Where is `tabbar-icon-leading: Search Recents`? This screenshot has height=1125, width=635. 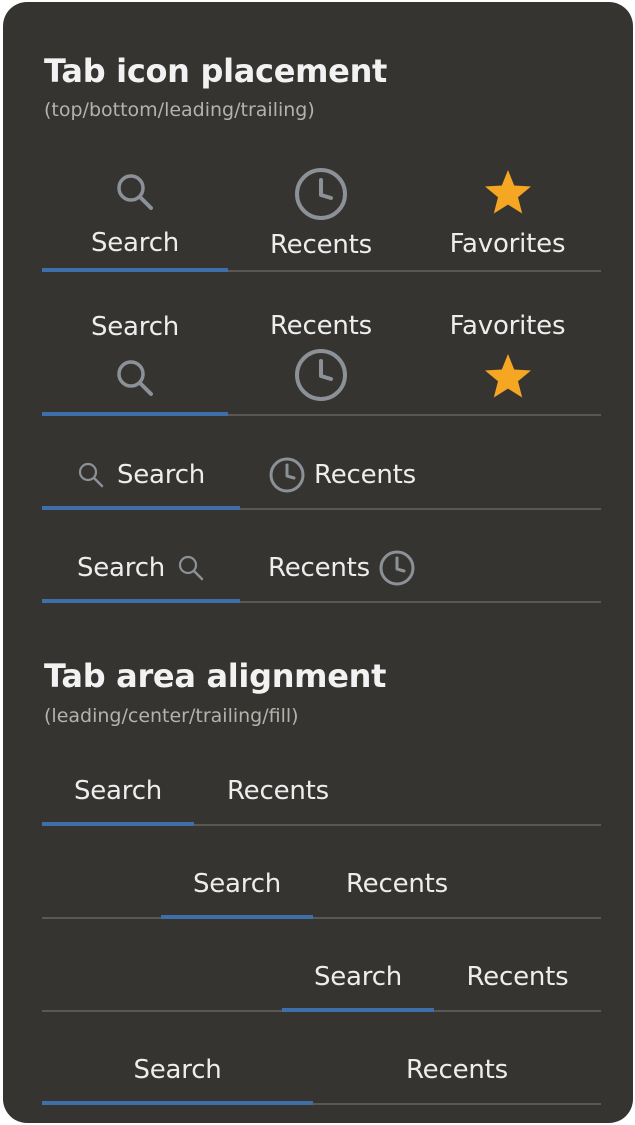 tabbar-icon-leading: Search Recents is located at coordinates (321, 476).